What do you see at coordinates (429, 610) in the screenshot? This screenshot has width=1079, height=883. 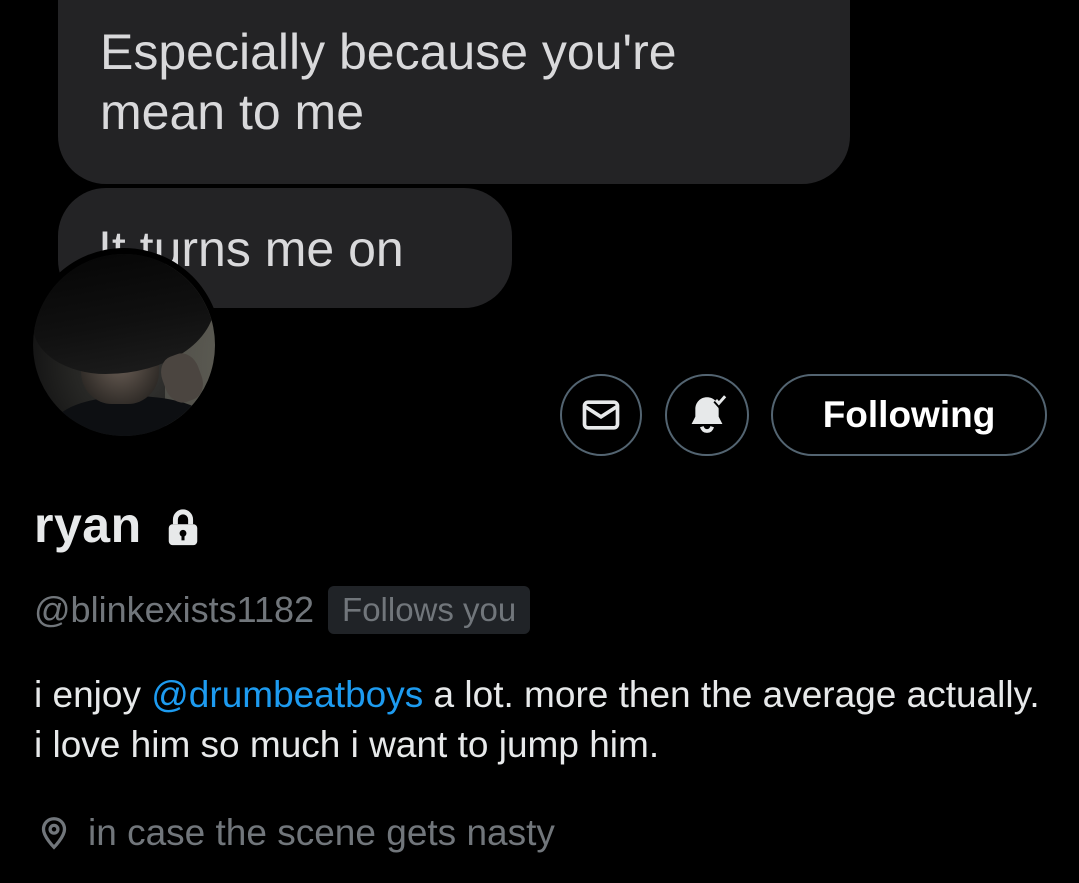 I see `follows-you-badge: Follows you` at bounding box center [429, 610].